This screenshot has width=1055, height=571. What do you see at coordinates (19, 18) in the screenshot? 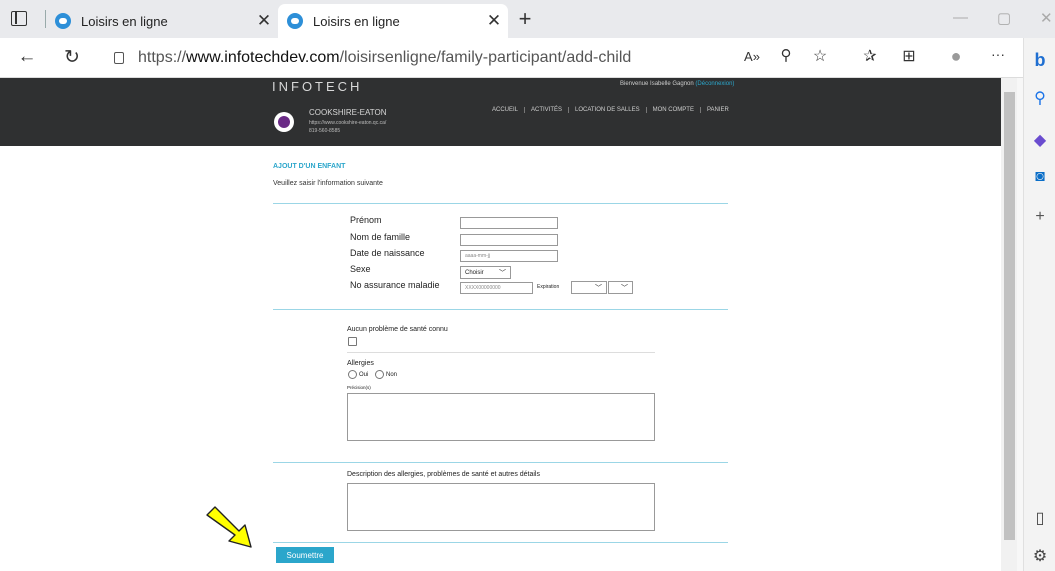
I see `tab-actions-icon` at bounding box center [19, 18].